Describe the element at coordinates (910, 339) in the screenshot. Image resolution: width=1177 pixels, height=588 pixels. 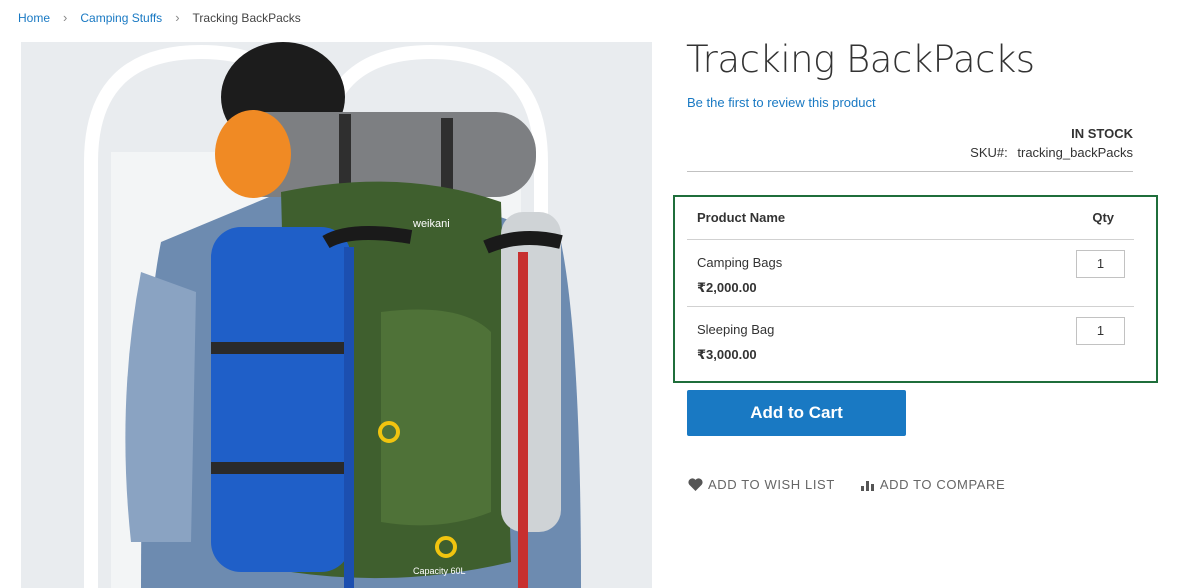
I see `table-row: Sleeping Bag ₹3,000.00` at that location.